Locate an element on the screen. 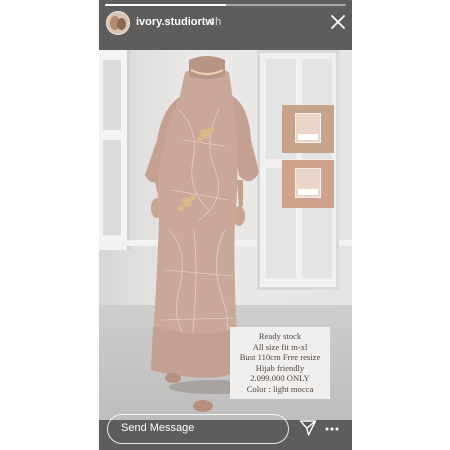 The image size is (450, 450). paper-plane-icon is located at coordinates (308, 428).